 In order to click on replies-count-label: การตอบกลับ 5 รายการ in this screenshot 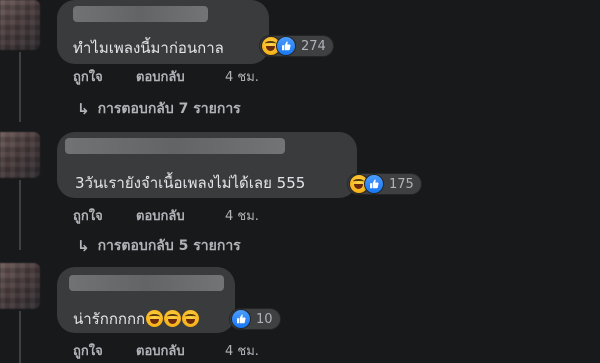, I will do `click(169, 246)`.